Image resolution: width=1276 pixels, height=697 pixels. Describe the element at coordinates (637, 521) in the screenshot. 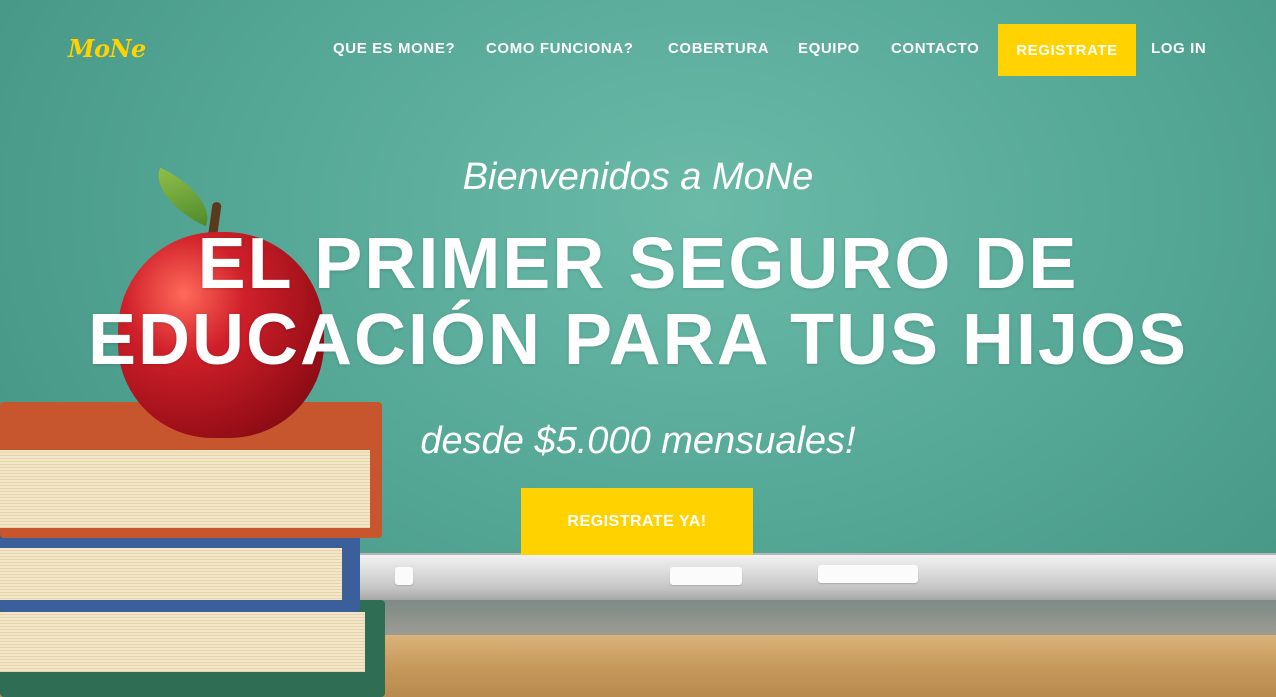

I see `register-now-button: REGISTRATE YA!` at that location.